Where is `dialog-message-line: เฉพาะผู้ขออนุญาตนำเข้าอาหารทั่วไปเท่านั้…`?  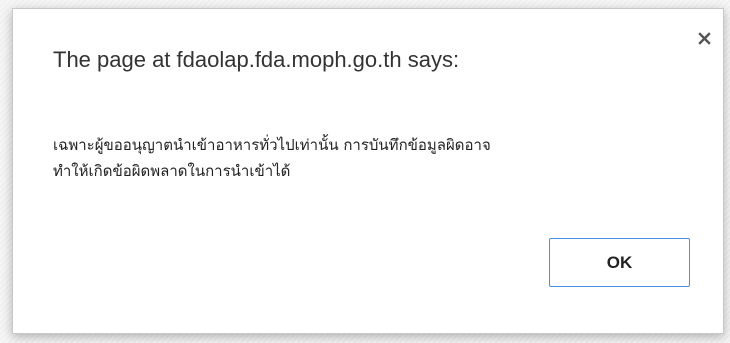
dialog-message-line: เฉพาะผู้ขออนุญาตนำเข้าอาหารทั่วไปเท่านั้… is located at coordinates (272, 145).